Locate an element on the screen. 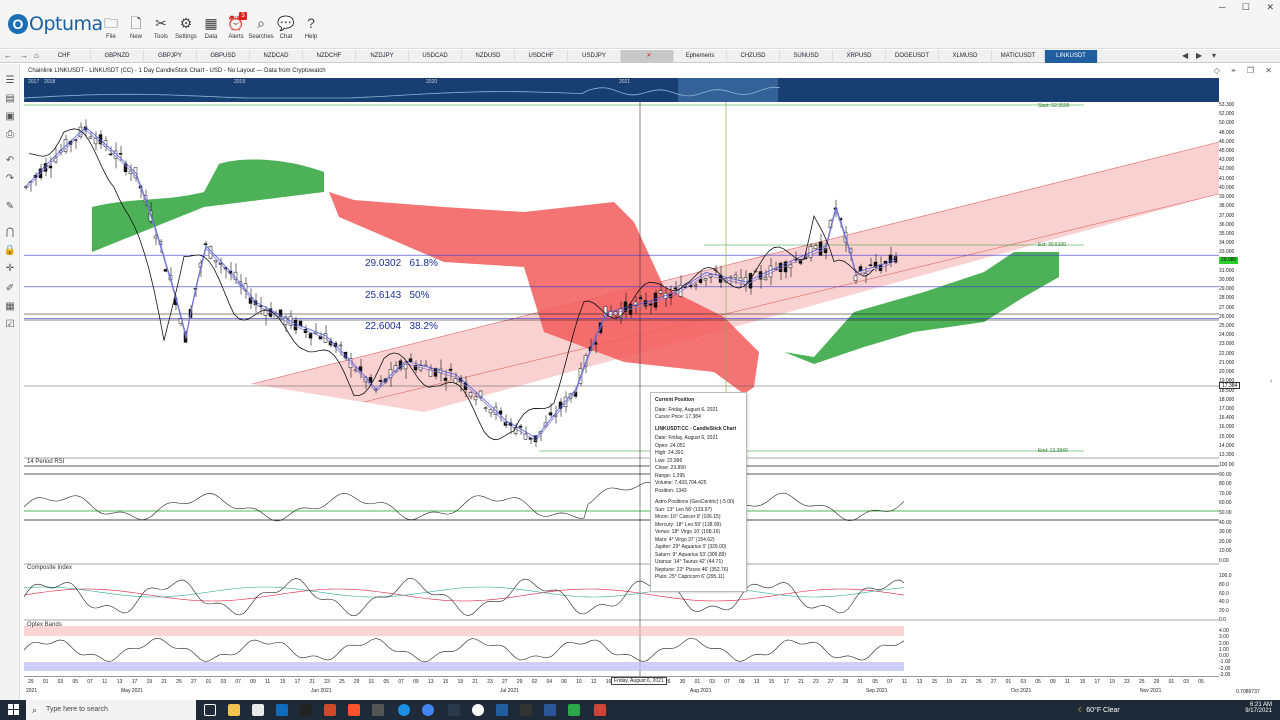 The height and width of the screenshot is (720, 1280). tab-close-icon: ✕ is located at coordinates (648, 56).